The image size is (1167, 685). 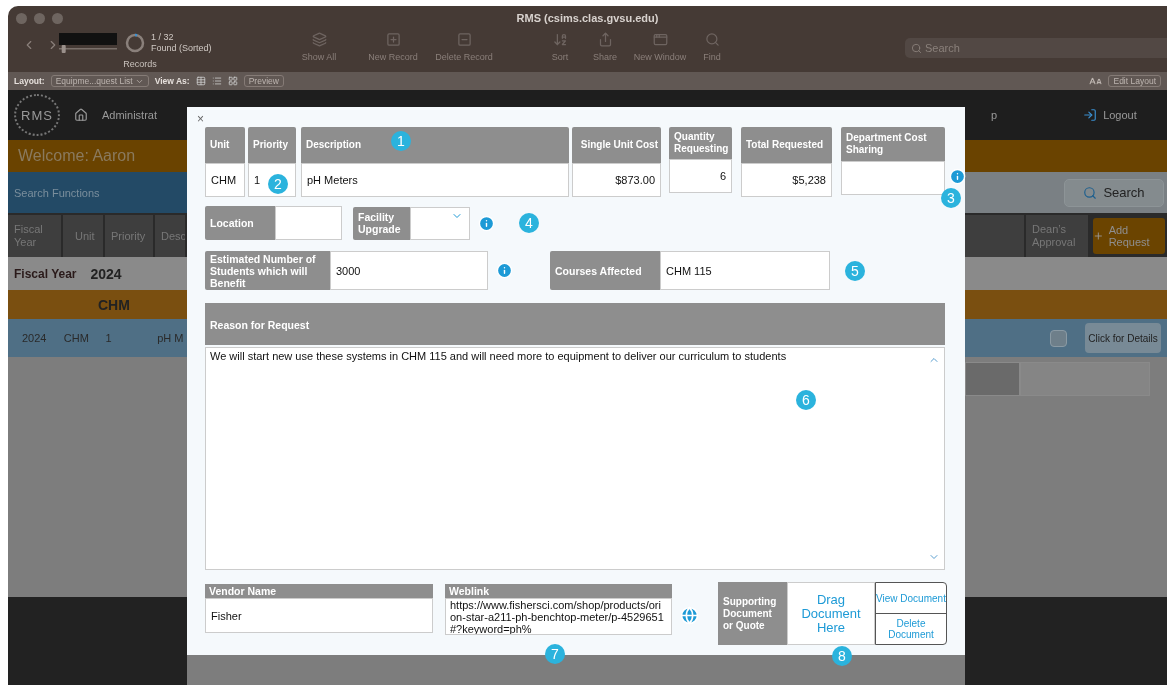 What do you see at coordinates (308, 223) in the screenshot?
I see `location-field` at bounding box center [308, 223].